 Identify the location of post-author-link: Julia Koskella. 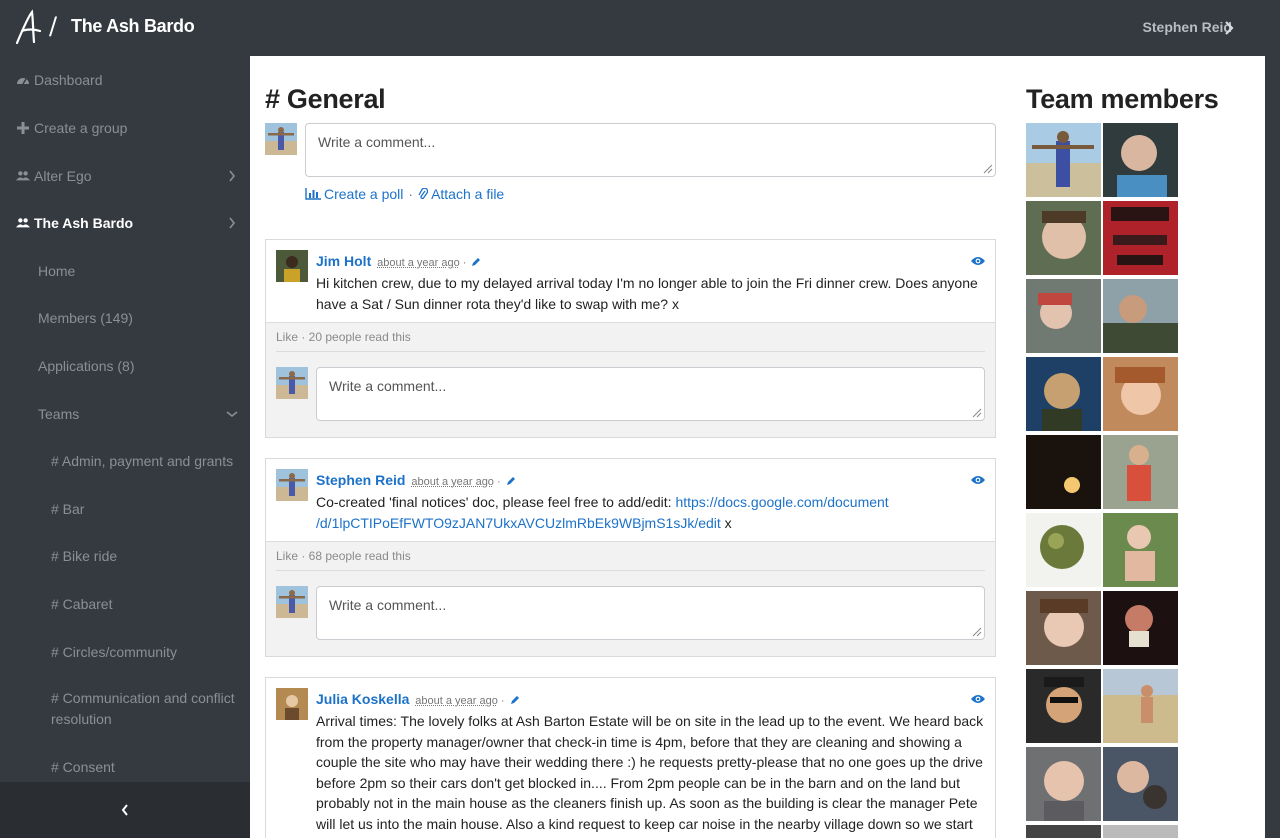
(362, 699).